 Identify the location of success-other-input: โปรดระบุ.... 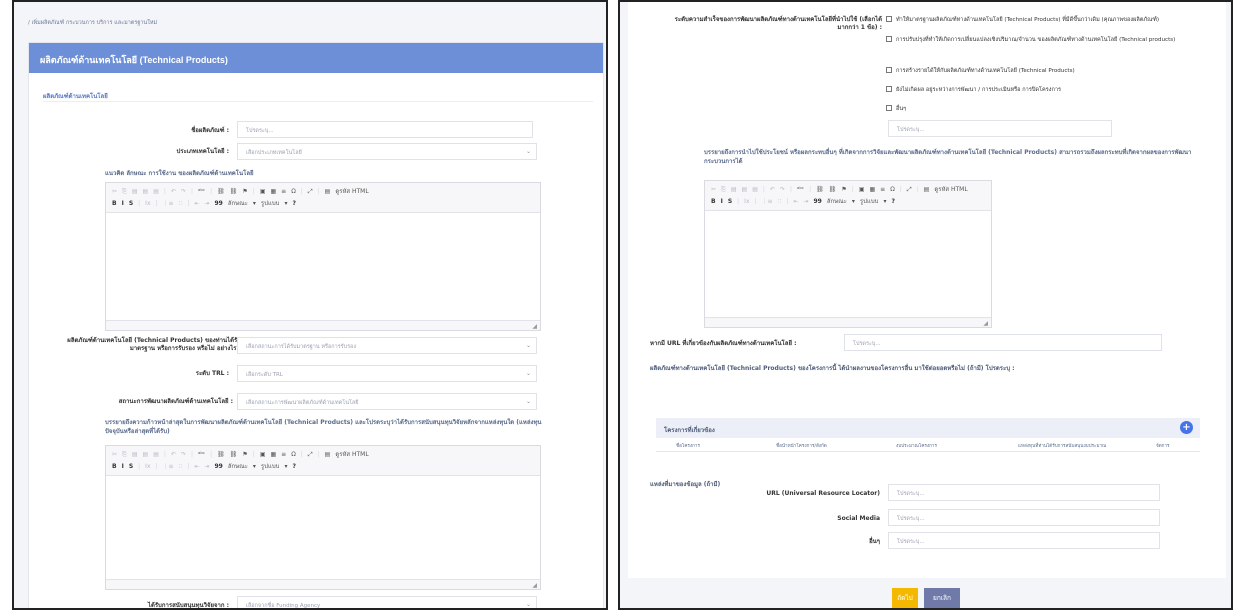
(1000, 128).